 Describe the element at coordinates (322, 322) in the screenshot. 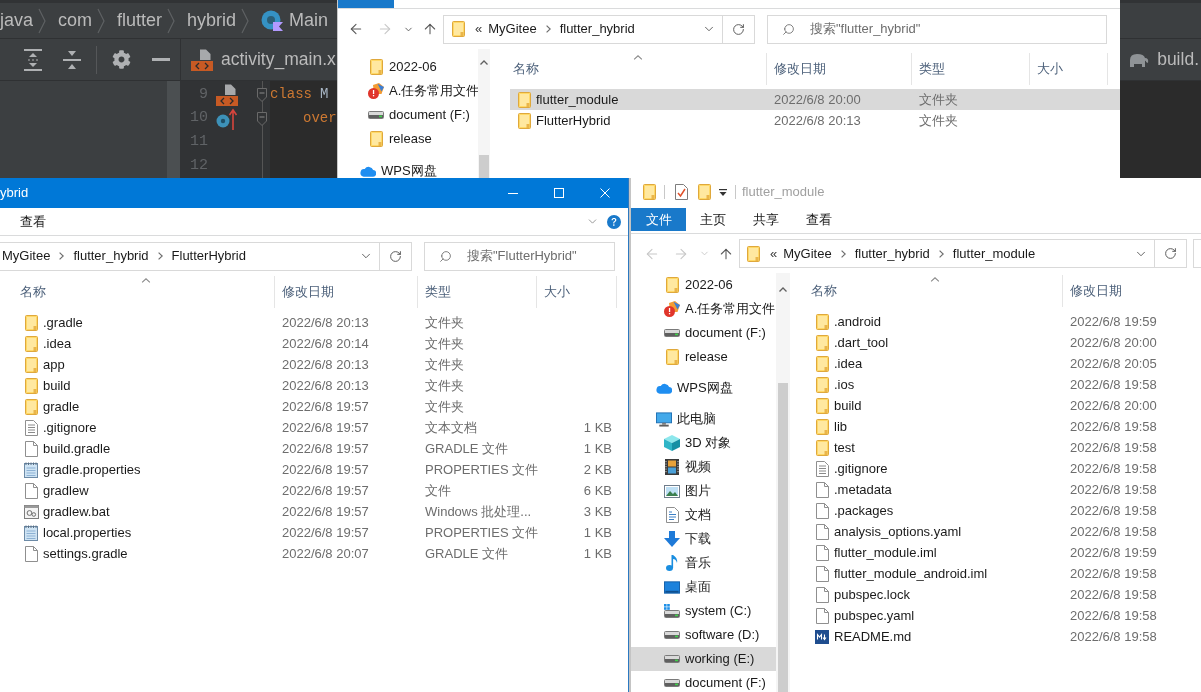

I see `file-row: .gradle 2022/6/8 20:13 文件夹` at that location.